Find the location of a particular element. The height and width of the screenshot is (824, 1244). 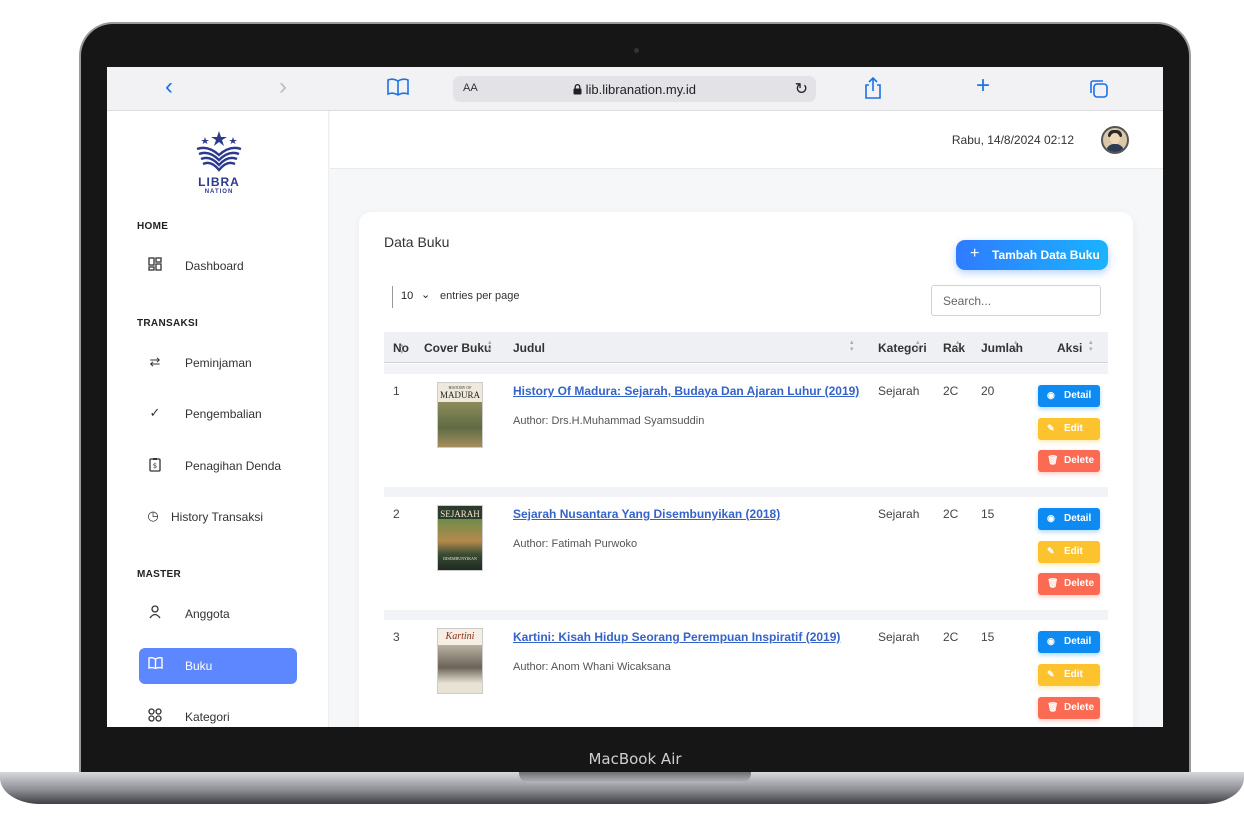

top-header: Rabu, 14/8/2024 02:12 is located at coordinates (746, 140).